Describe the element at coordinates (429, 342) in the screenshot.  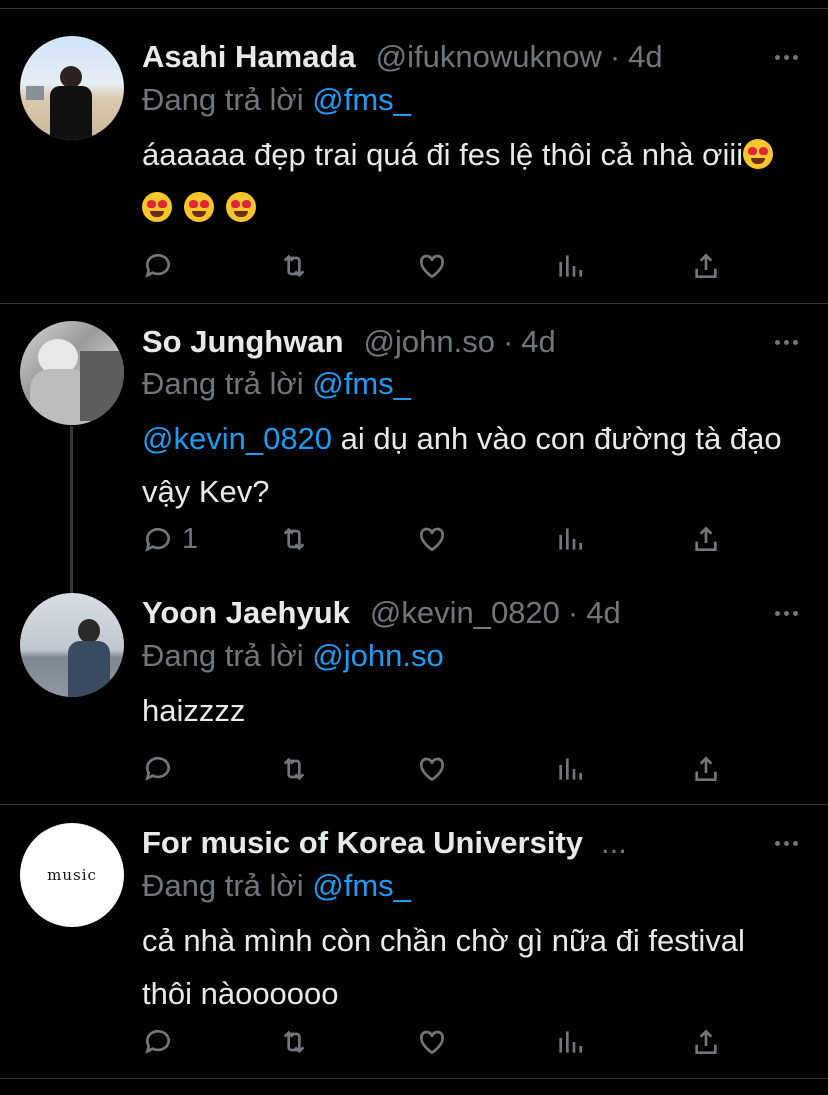
I see `user-handle: @john.so` at that location.